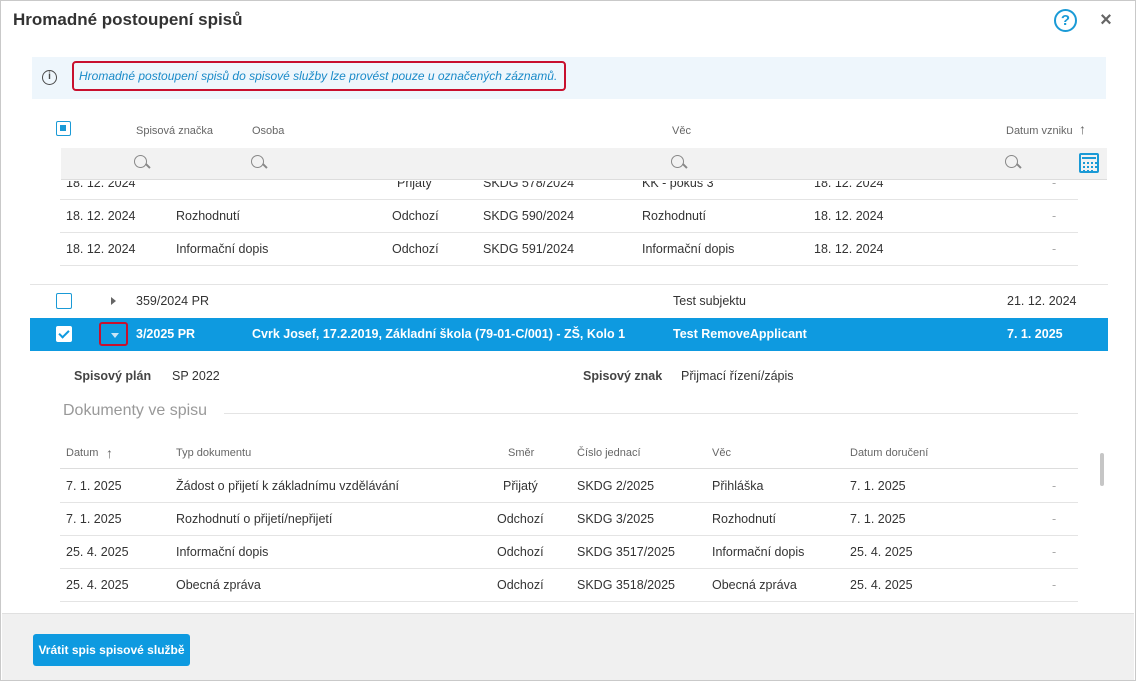 The image size is (1136, 681). Describe the element at coordinates (878, 486) in the screenshot. I see `document-delivery-date: 7. 1. 2025` at that location.